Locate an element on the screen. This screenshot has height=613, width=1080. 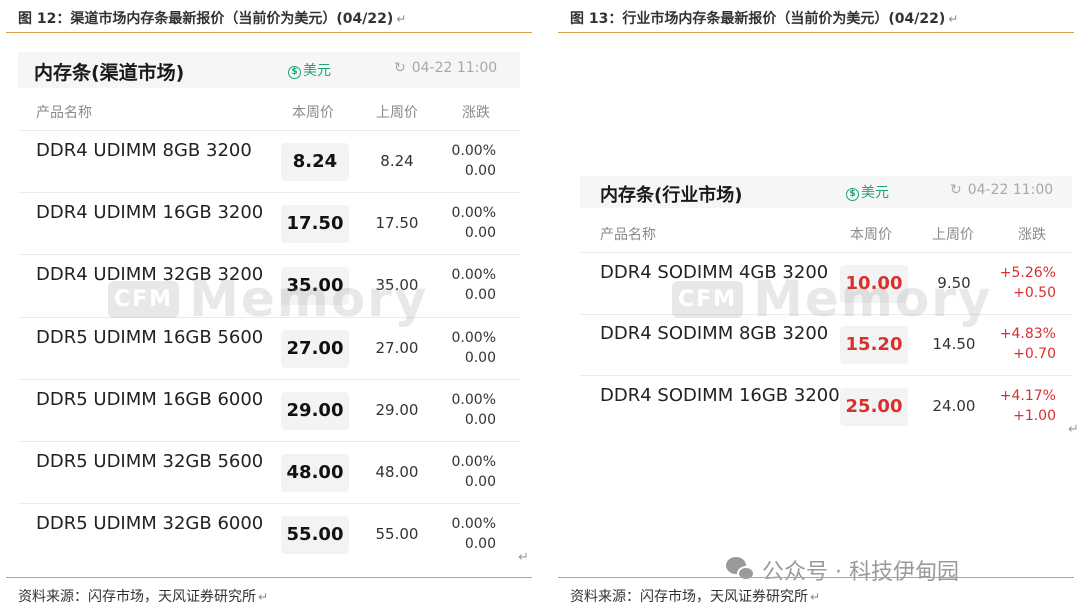
product-name: DDR5 UDIMM 32GB 5600 is located at coordinates (150, 462).